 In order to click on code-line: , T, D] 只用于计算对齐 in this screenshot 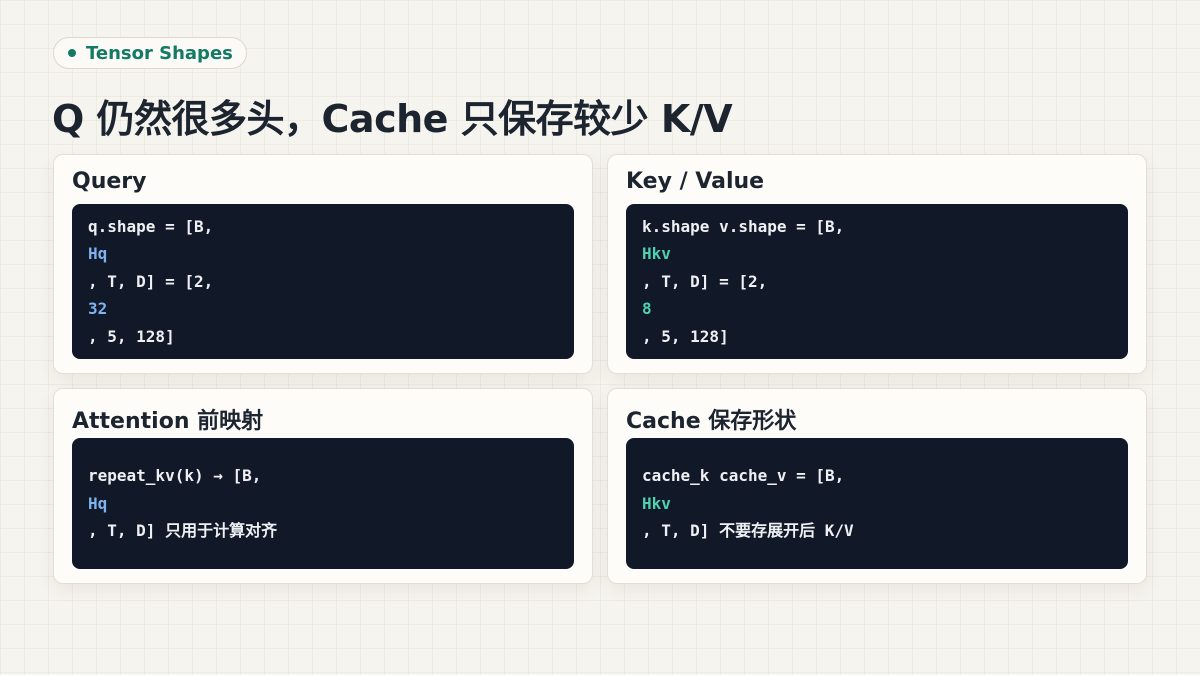, I will do `click(183, 531)`.